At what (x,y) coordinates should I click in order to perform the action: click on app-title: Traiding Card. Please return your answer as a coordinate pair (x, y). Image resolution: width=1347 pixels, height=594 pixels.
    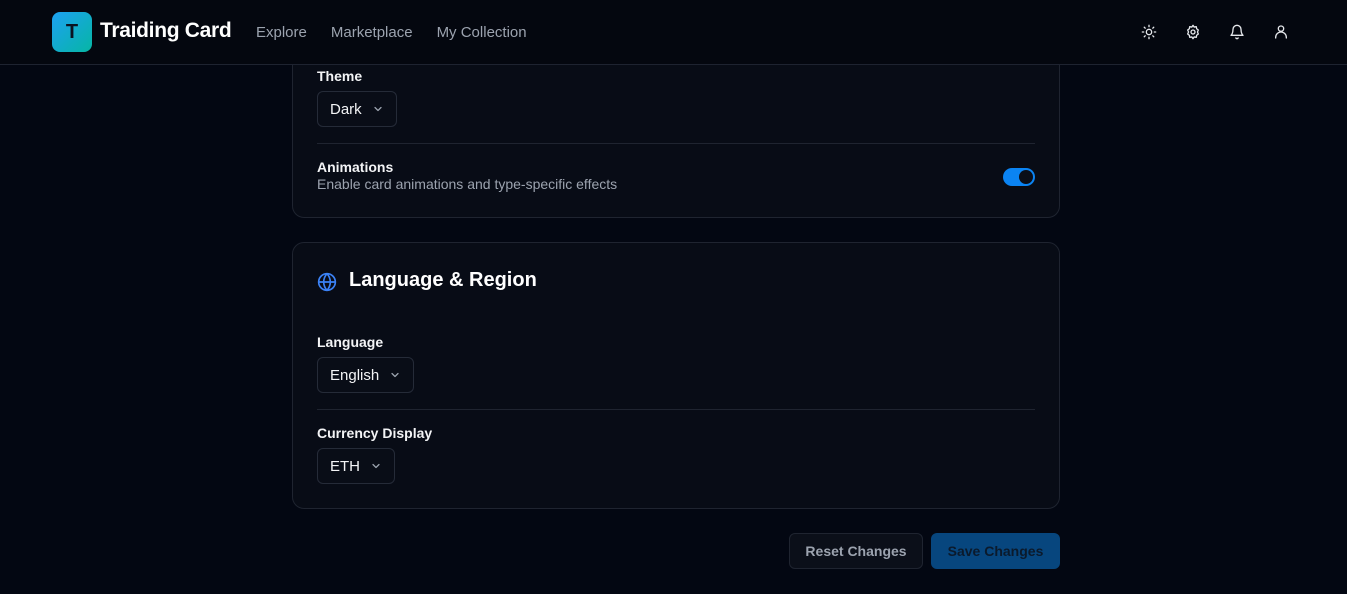
    Looking at the image, I should click on (166, 31).